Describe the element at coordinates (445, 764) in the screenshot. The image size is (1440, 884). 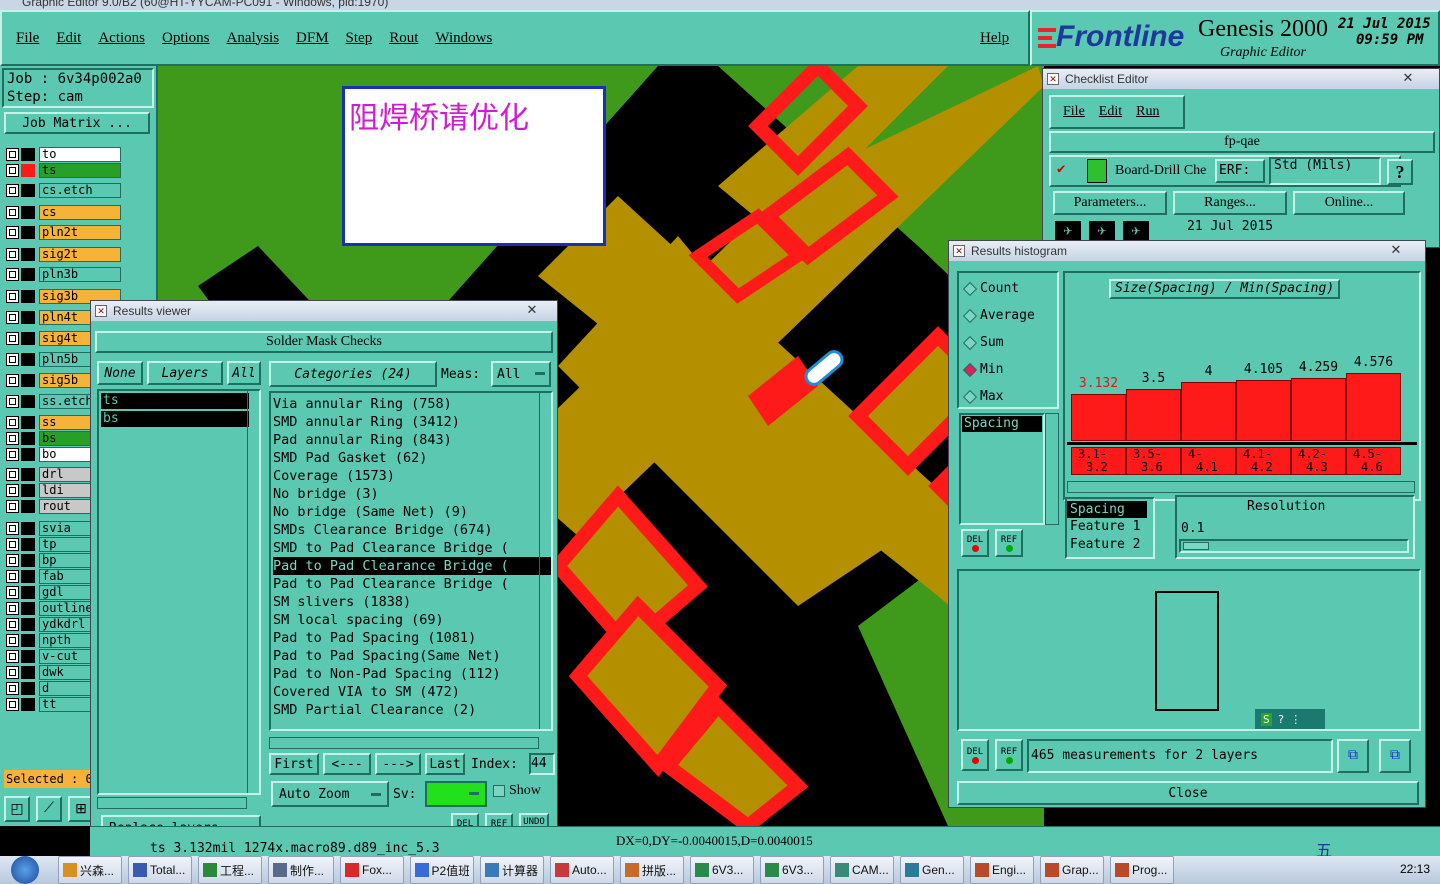
I see `last-button: Last` at that location.